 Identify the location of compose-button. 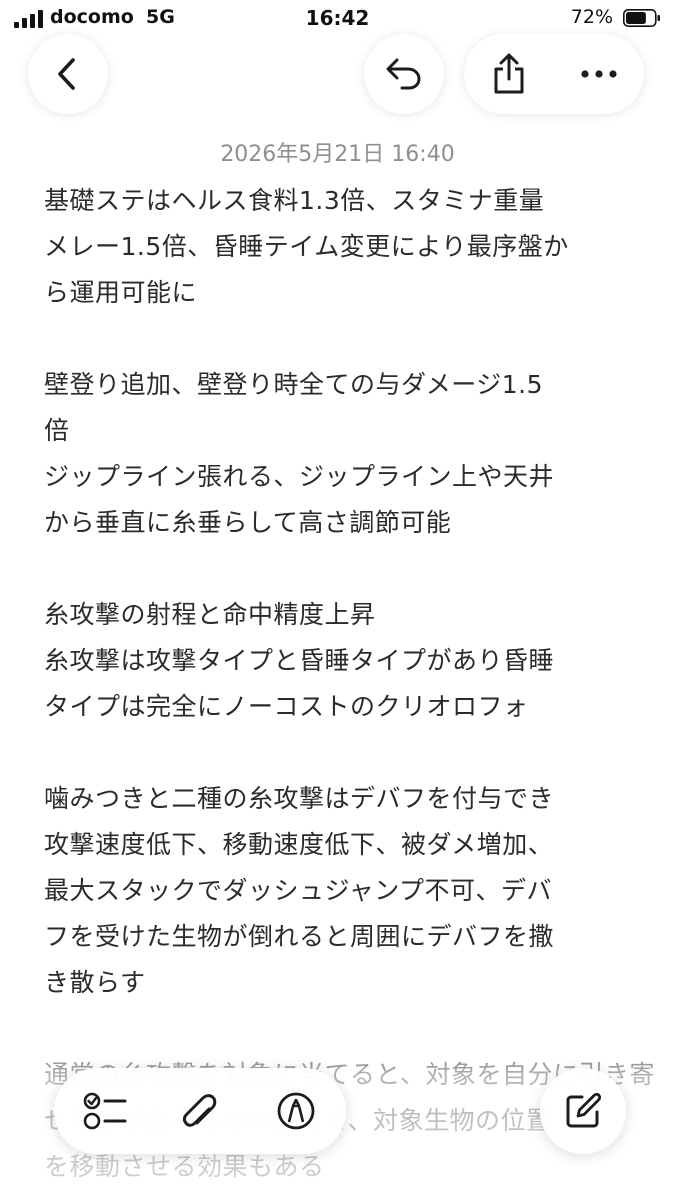
(583, 1111).